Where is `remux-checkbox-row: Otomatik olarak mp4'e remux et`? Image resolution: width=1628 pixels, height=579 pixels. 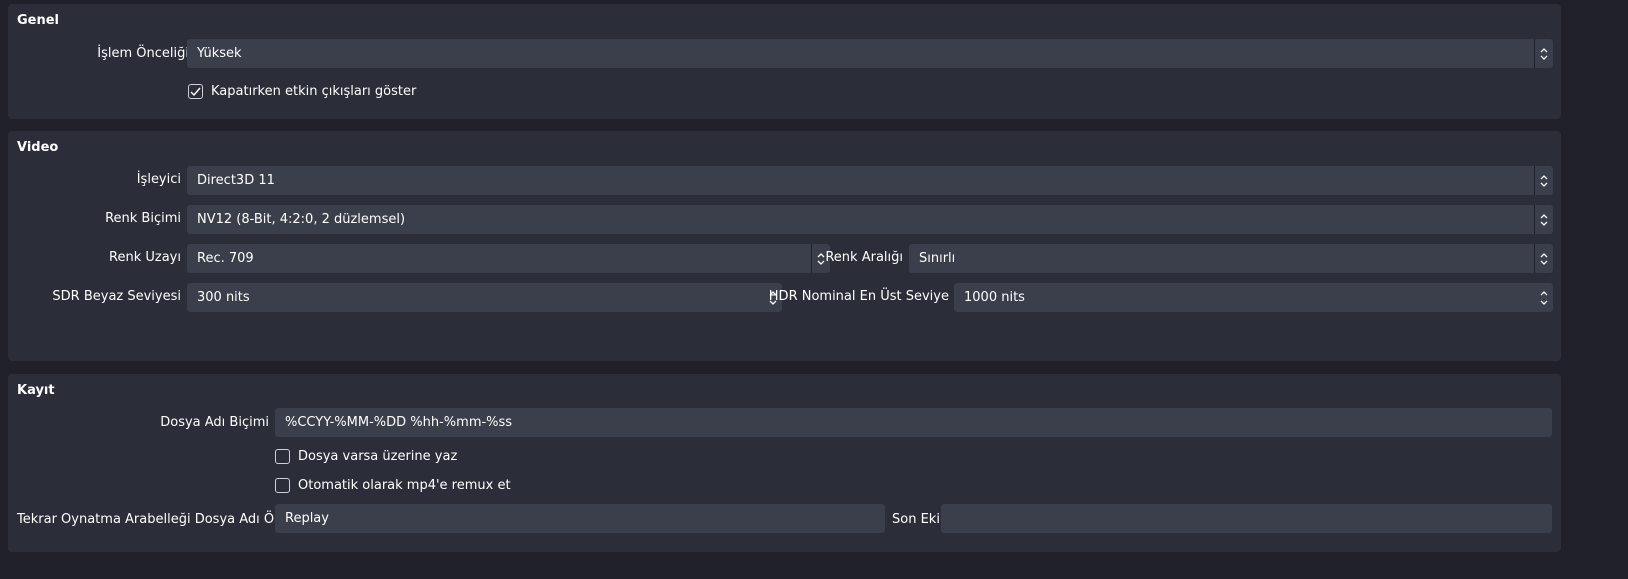 remux-checkbox-row: Otomatik olarak mp4'e remux et is located at coordinates (393, 485).